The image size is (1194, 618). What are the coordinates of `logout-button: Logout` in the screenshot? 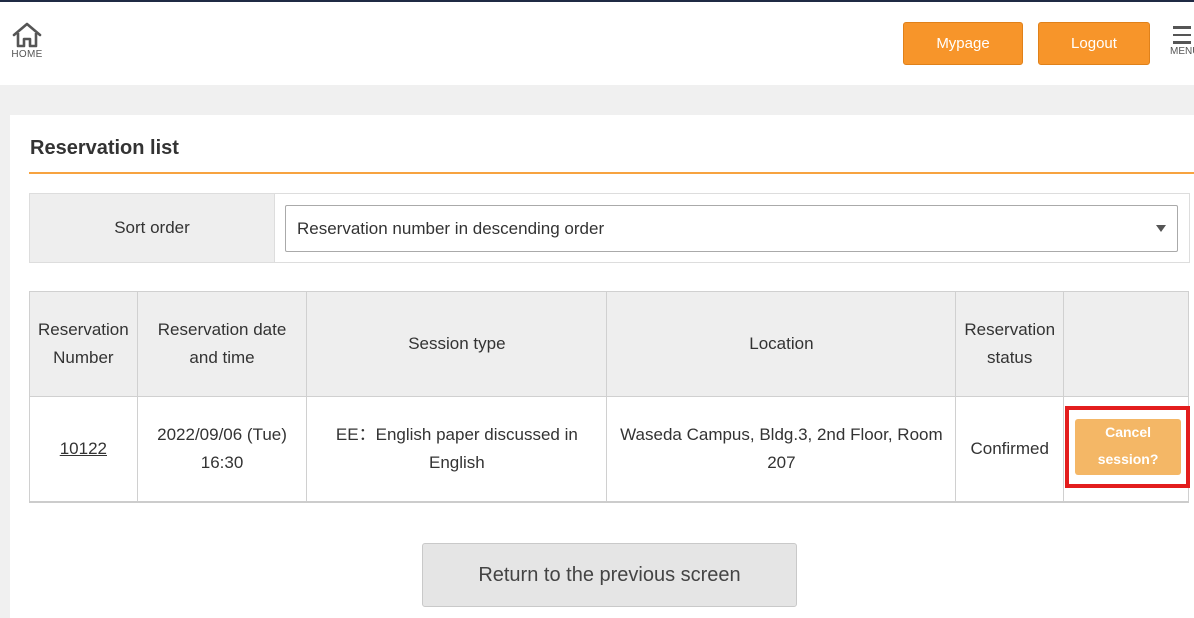 It's located at (1094, 43).